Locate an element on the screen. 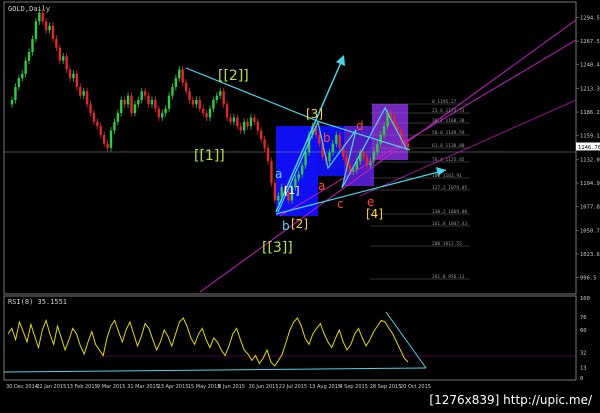 This screenshot has height=413, width=600. price-tick-label: 1267.5 is located at coordinates (590, 42).